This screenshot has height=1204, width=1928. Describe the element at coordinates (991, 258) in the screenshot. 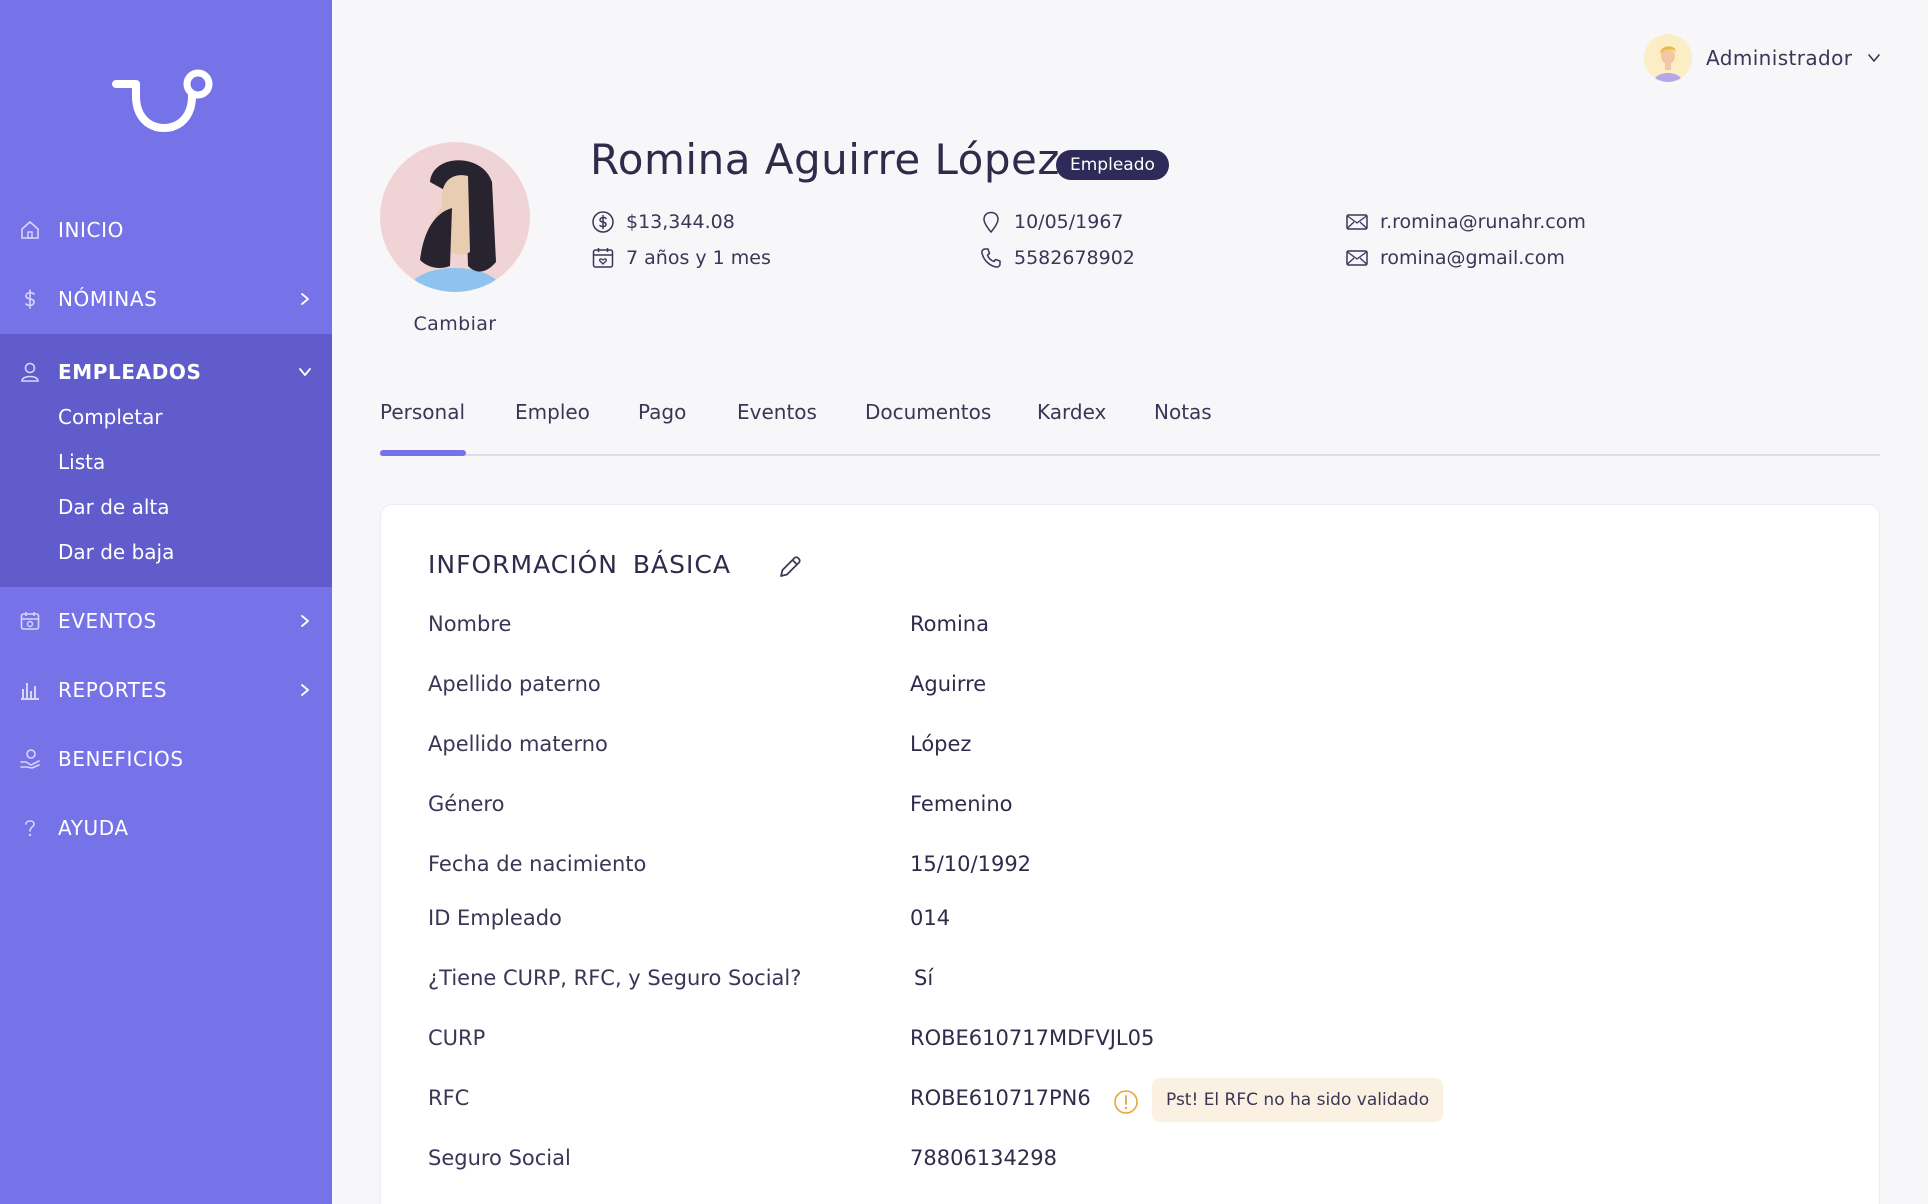

I see `phone-icon` at that location.